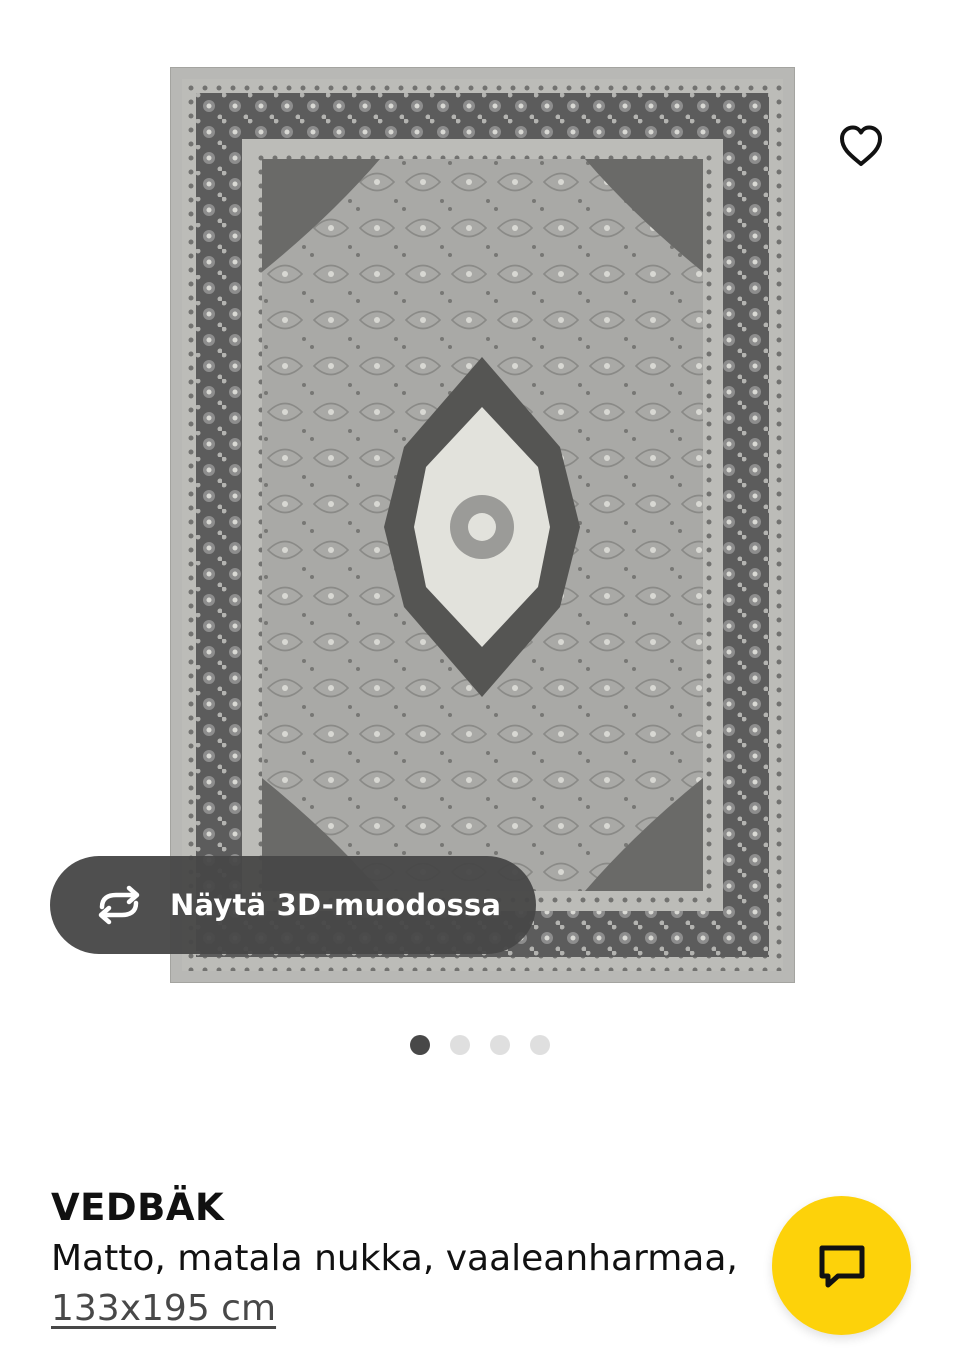 The width and height of the screenshot is (960, 1363). I want to click on favorite-button, so click(861, 146).